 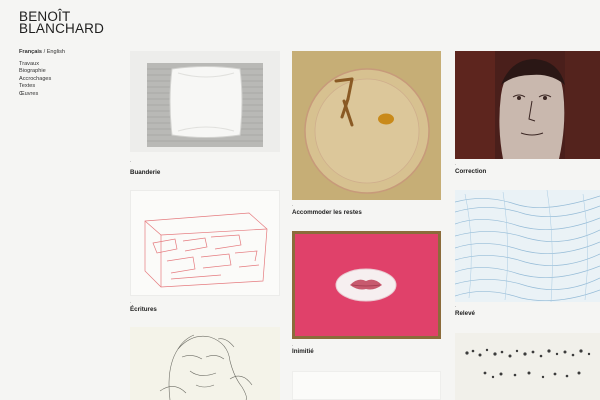 I want to click on work-card-ecritures: . Écritures, so click(x=205, y=252).